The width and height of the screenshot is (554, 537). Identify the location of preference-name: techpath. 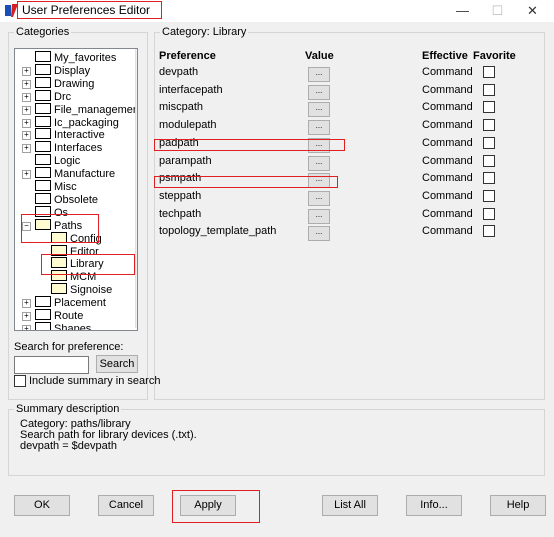
(180, 213).